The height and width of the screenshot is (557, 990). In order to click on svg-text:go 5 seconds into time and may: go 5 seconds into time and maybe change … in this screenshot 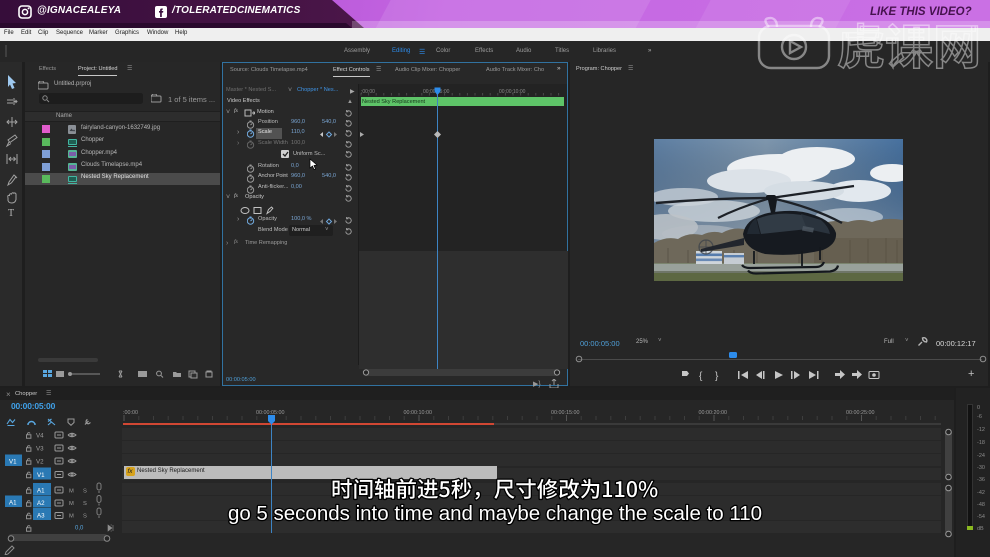, I will do `click(495, 513)`.